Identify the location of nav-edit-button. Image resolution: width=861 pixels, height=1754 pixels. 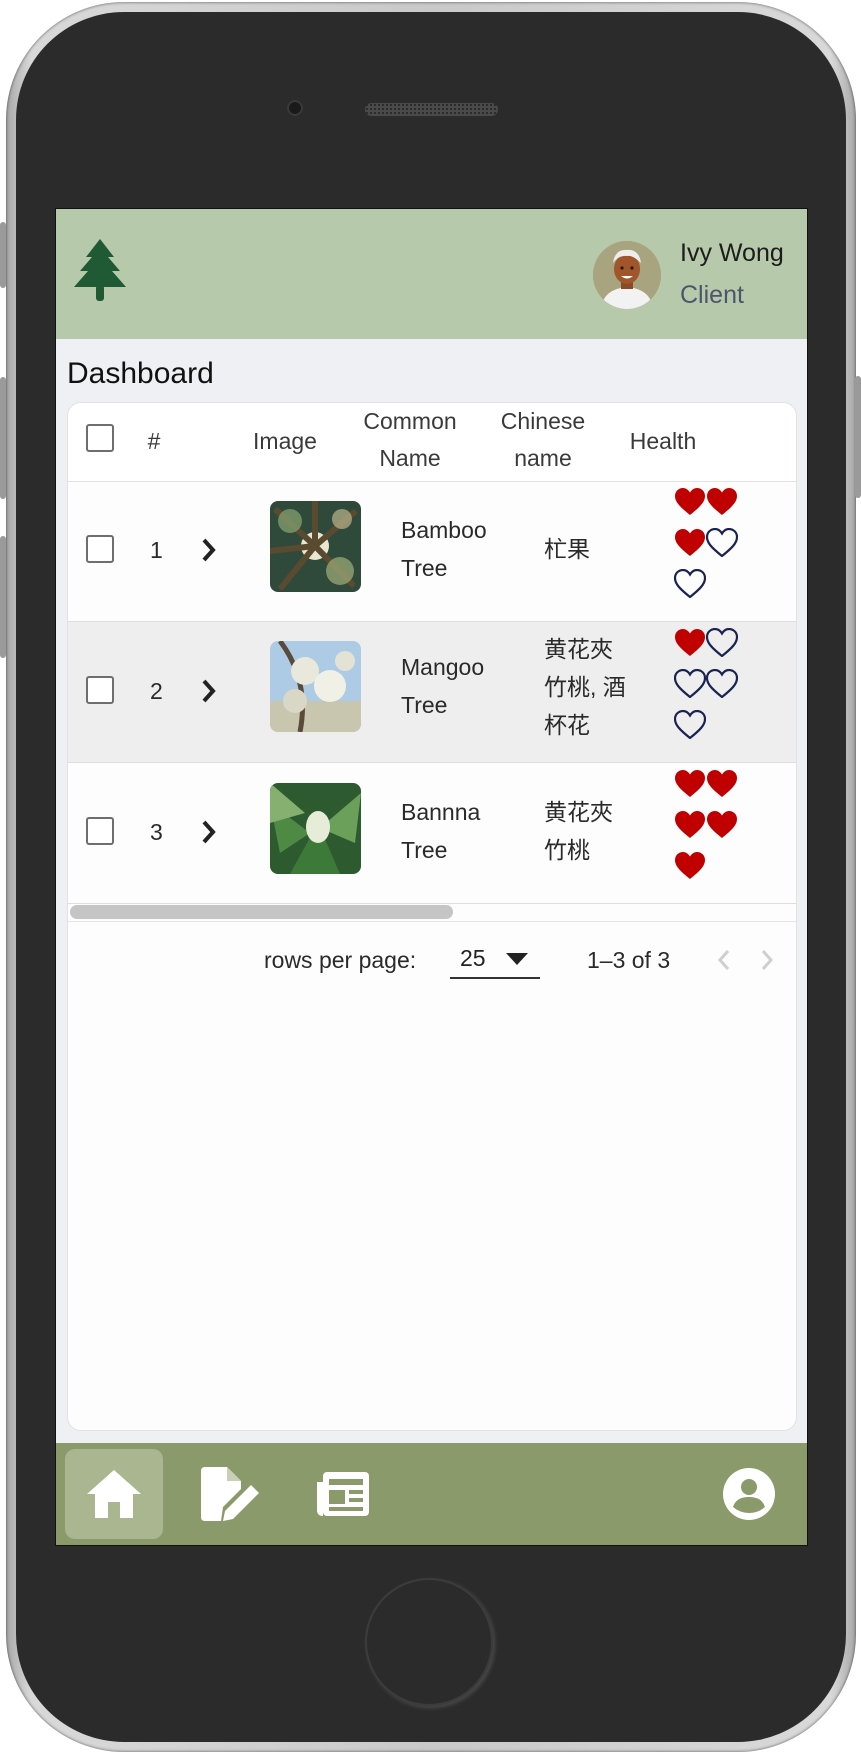
(232, 1494).